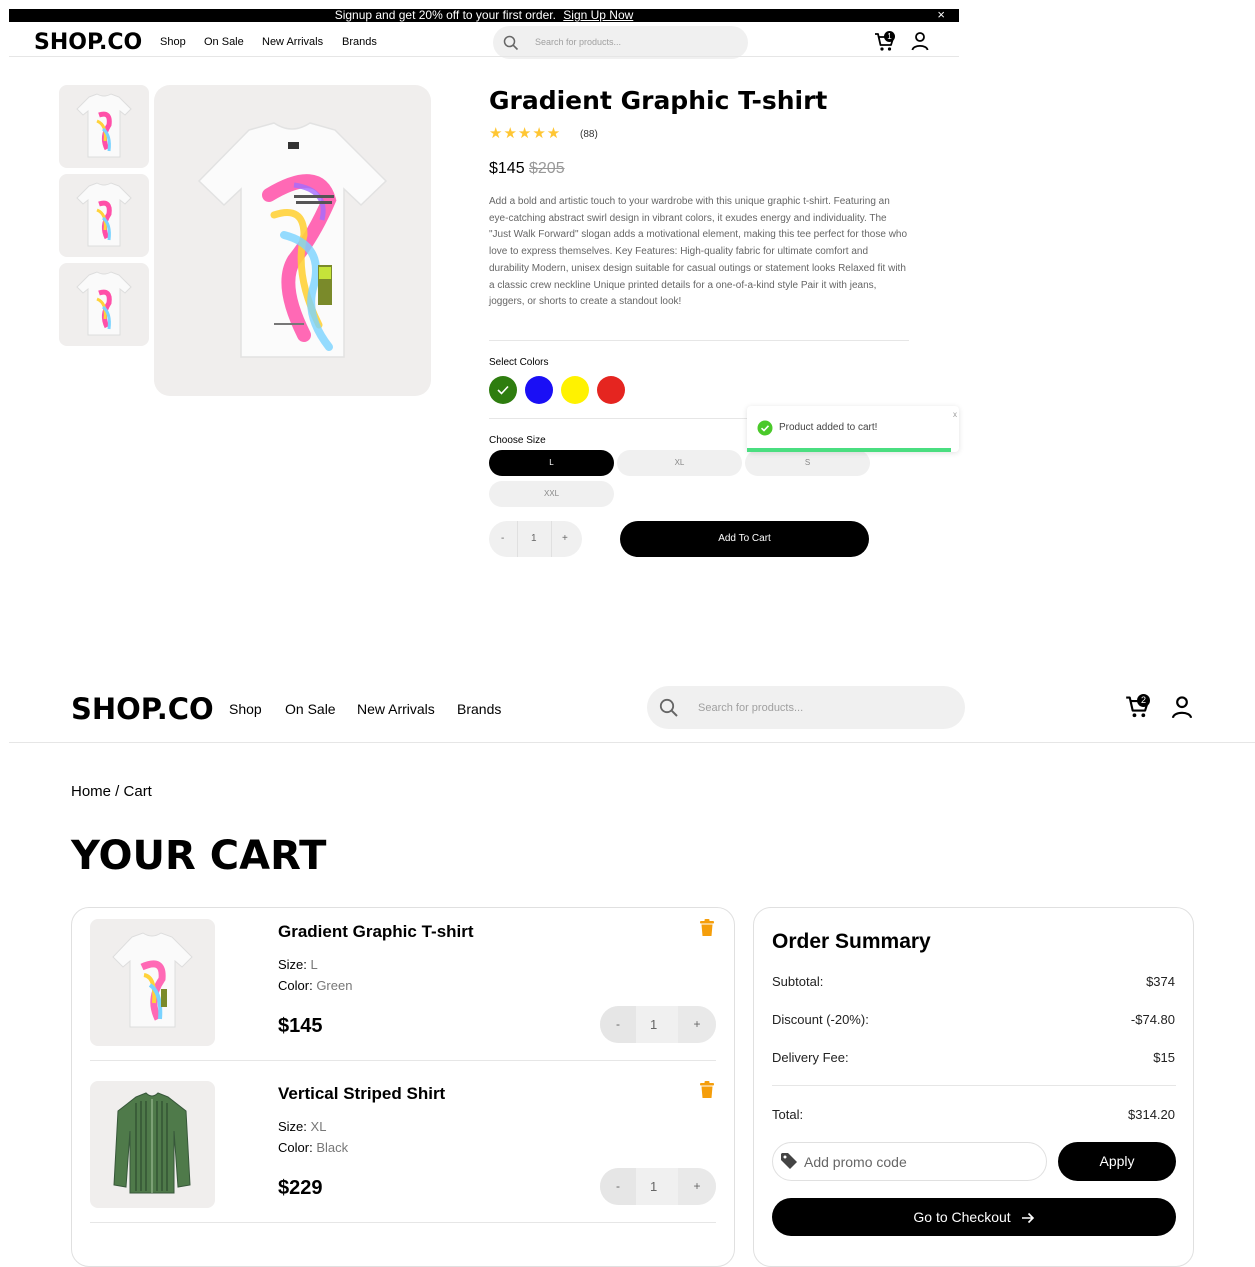 This screenshot has width=1255, height=1267. I want to click on product-title: Gradient Graphic T-shirt, so click(658, 100).